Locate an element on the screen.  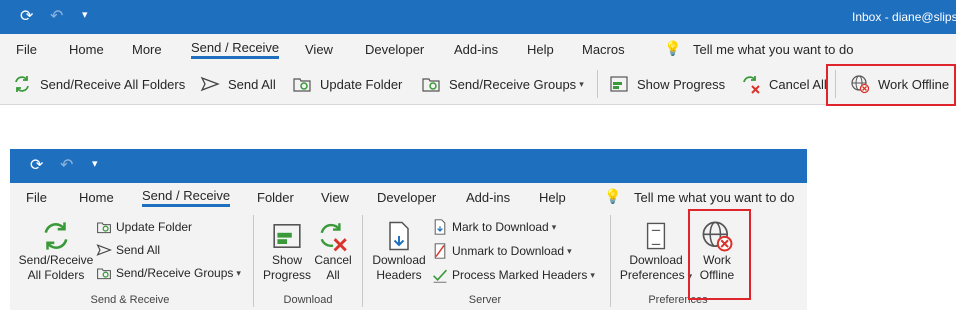
group-label-send-receive: Send & Receive is located at coordinates (130, 300).